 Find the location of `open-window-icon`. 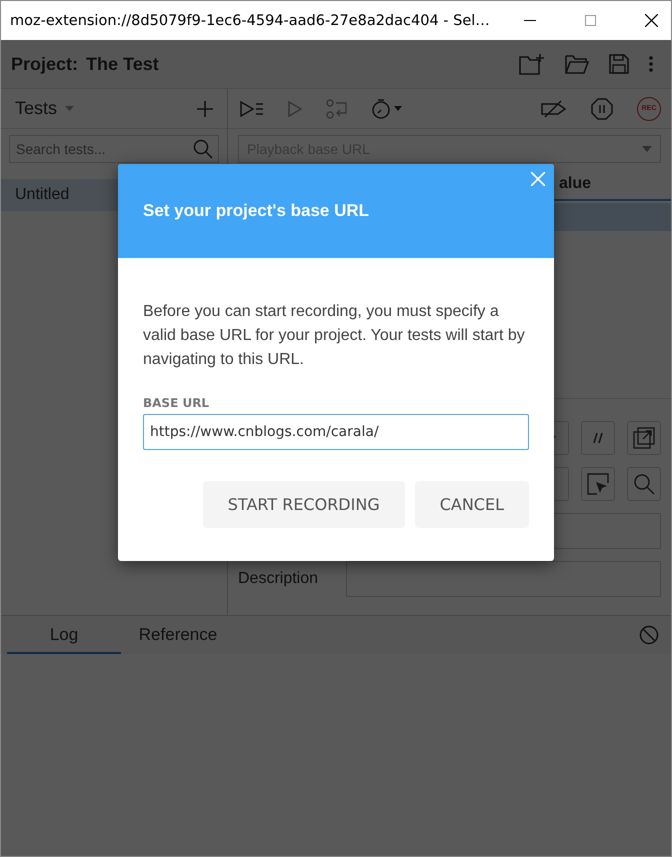

open-window-icon is located at coordinates (644, 438).